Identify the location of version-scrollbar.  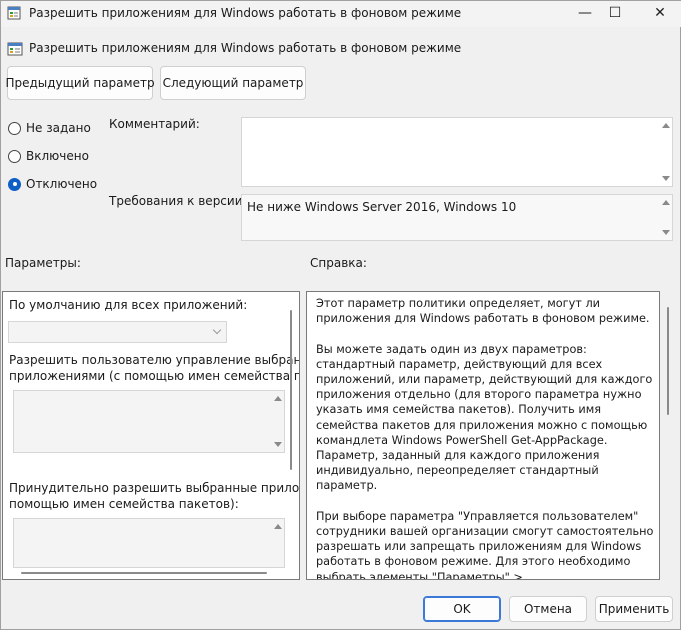
(665, 217).